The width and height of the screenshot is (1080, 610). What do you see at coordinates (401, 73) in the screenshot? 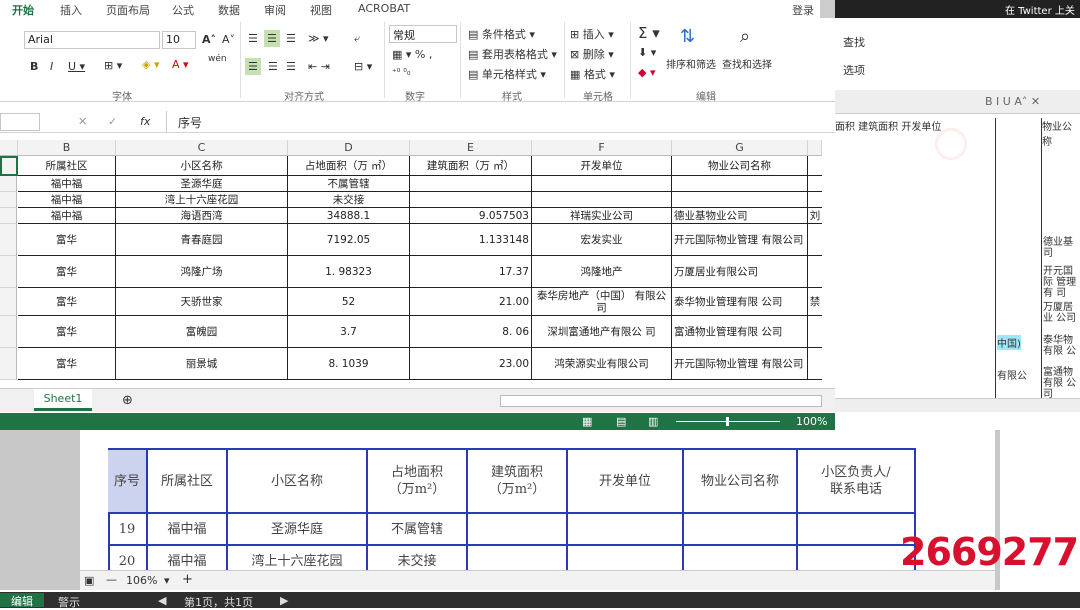
I see `decimal-icon: ⁺⁰ ⁰₀` at bounding box center [401, 73].